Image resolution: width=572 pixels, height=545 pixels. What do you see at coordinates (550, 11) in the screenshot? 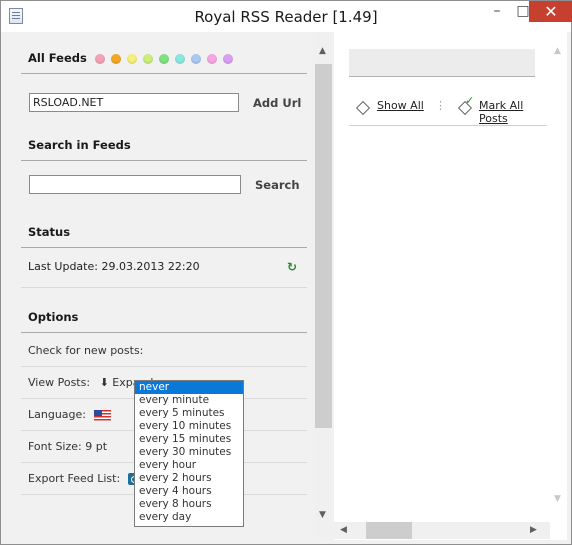
I see `close-button: ✕` at bounding box center [550, 11].